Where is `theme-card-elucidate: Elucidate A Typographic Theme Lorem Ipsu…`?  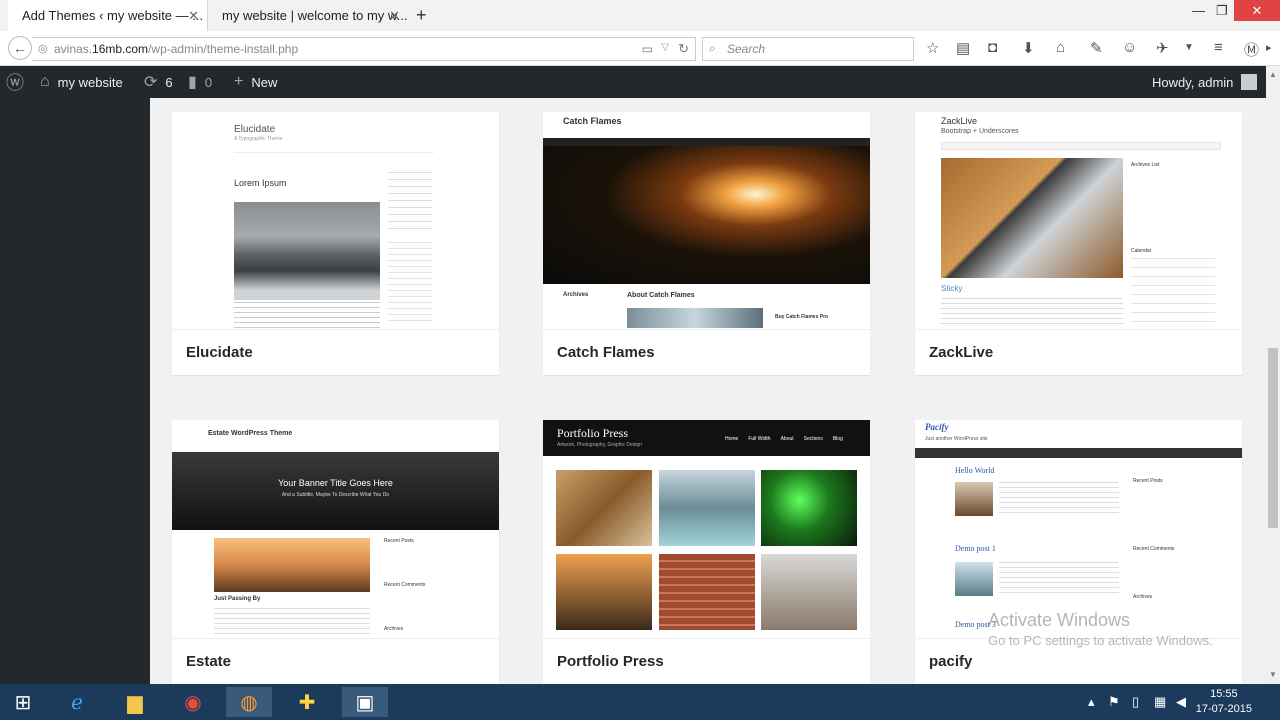
theme-card-elucidate: Elucidate A Typographic Theme Lorem Ipsu… is located at coordinates (335, 243).